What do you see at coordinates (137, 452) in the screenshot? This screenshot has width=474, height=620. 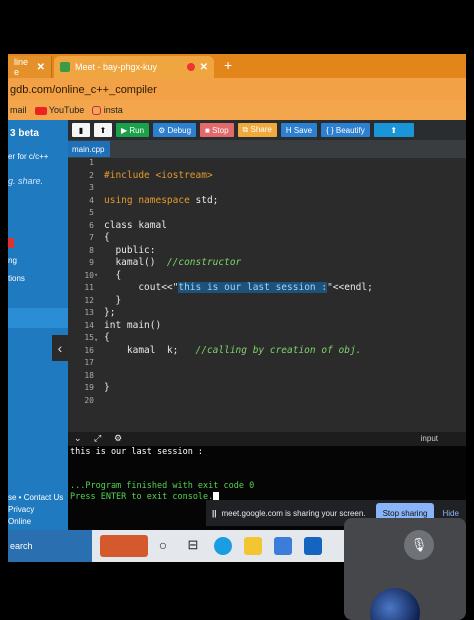 I see `console-output-line: this is our last session :` at bounding box center [137, 452].